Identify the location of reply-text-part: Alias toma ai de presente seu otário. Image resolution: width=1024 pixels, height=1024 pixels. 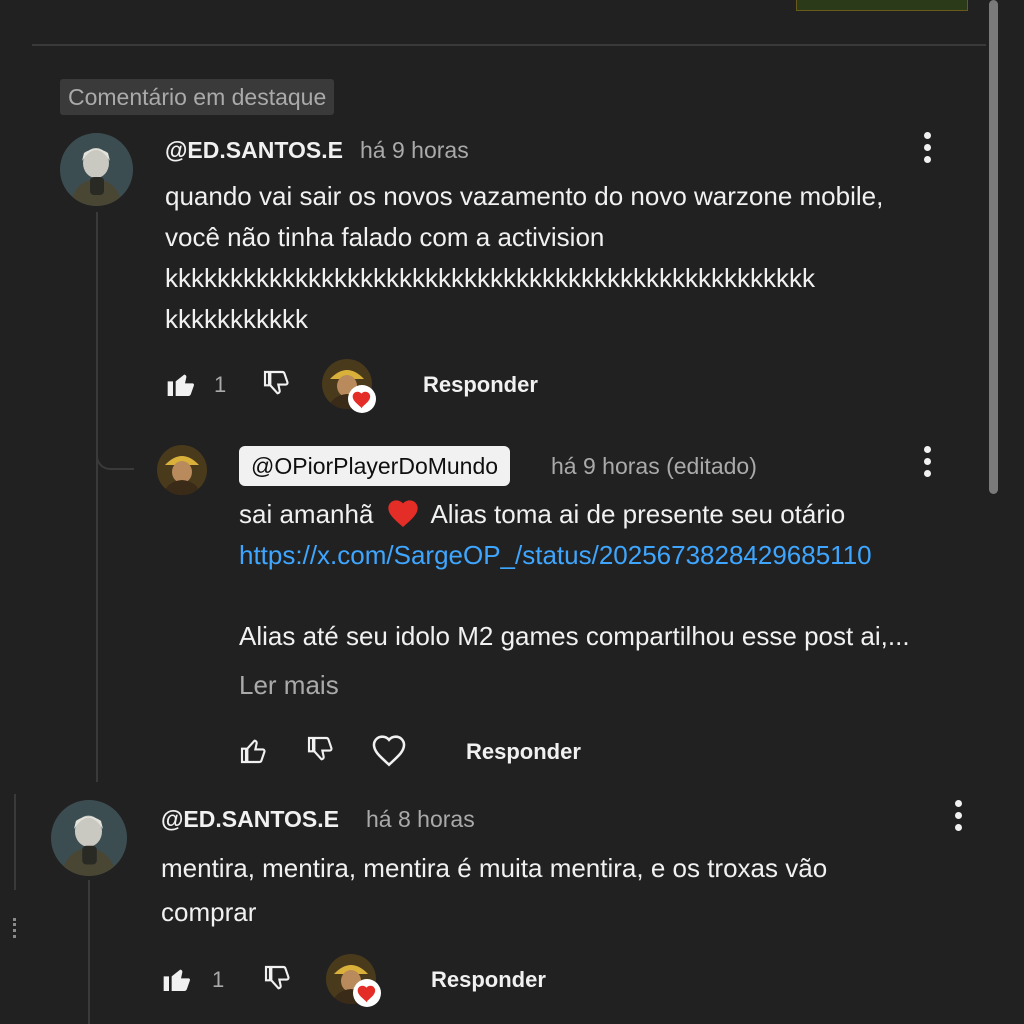
(638, 514).